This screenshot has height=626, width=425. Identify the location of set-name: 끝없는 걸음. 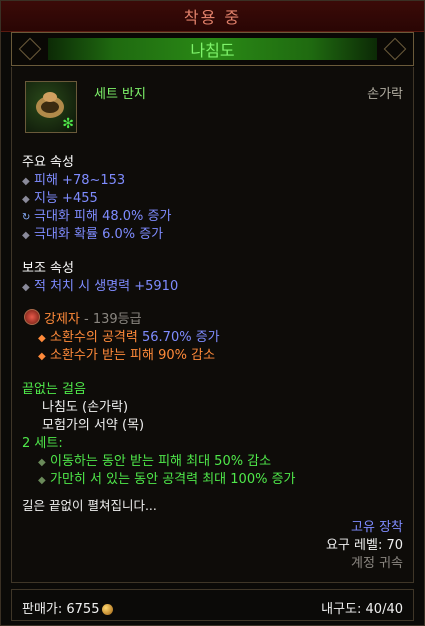
(54, 389).